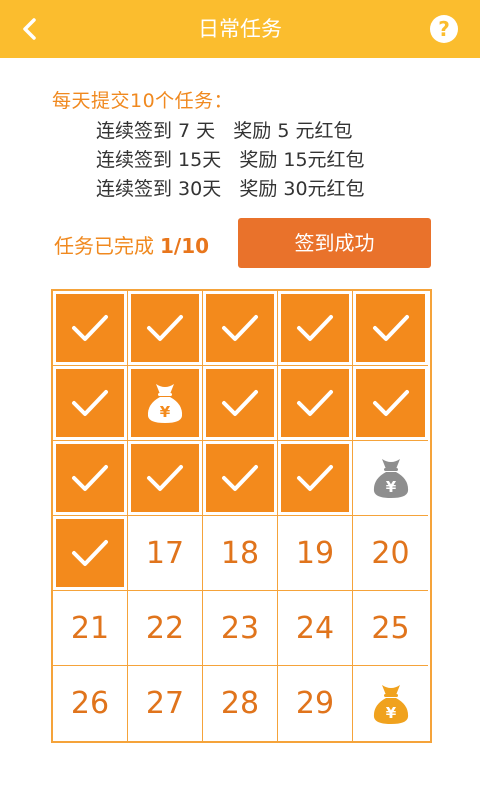 Image resolution: width=480 pixels, height=800 pixels. I want to click on day-number: 26, so click(90, 703).